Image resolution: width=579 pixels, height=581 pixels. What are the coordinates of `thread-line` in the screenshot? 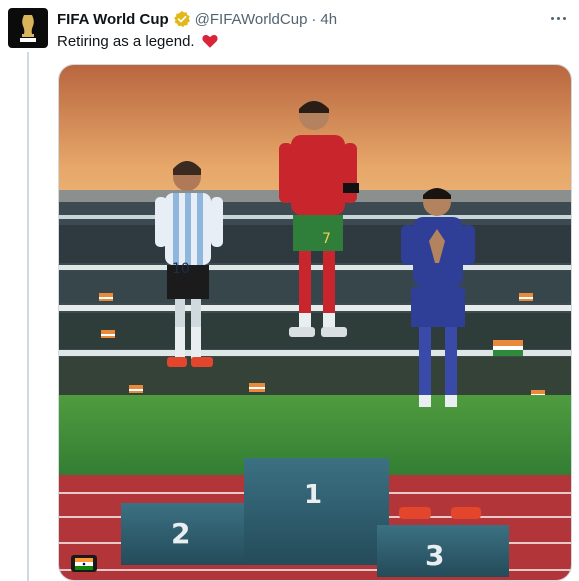 It's located at (28, 316).